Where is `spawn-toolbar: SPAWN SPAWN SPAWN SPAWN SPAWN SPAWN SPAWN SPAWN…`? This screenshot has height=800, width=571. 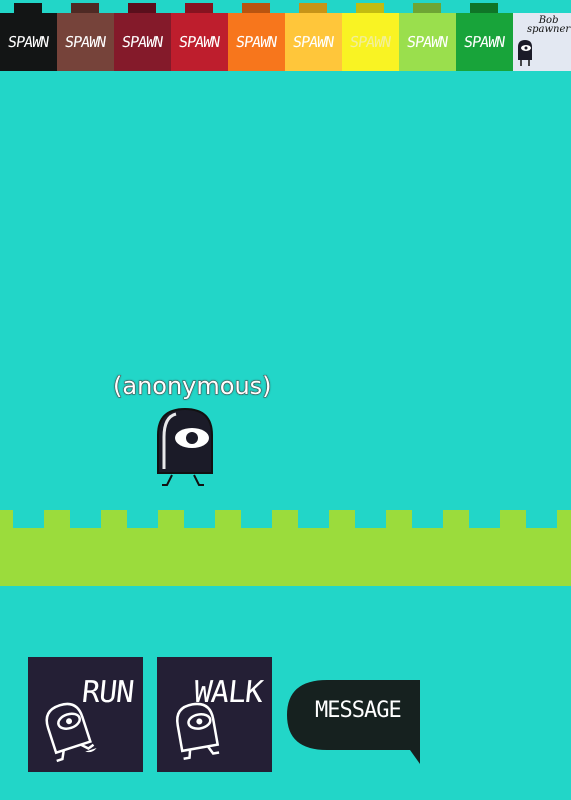
spawn-toolbar: SPAWN SPAWN SPAWN SPAWN SPAWN SPAWN SPAWN SPAWN… is located at coordinates (285, 35).